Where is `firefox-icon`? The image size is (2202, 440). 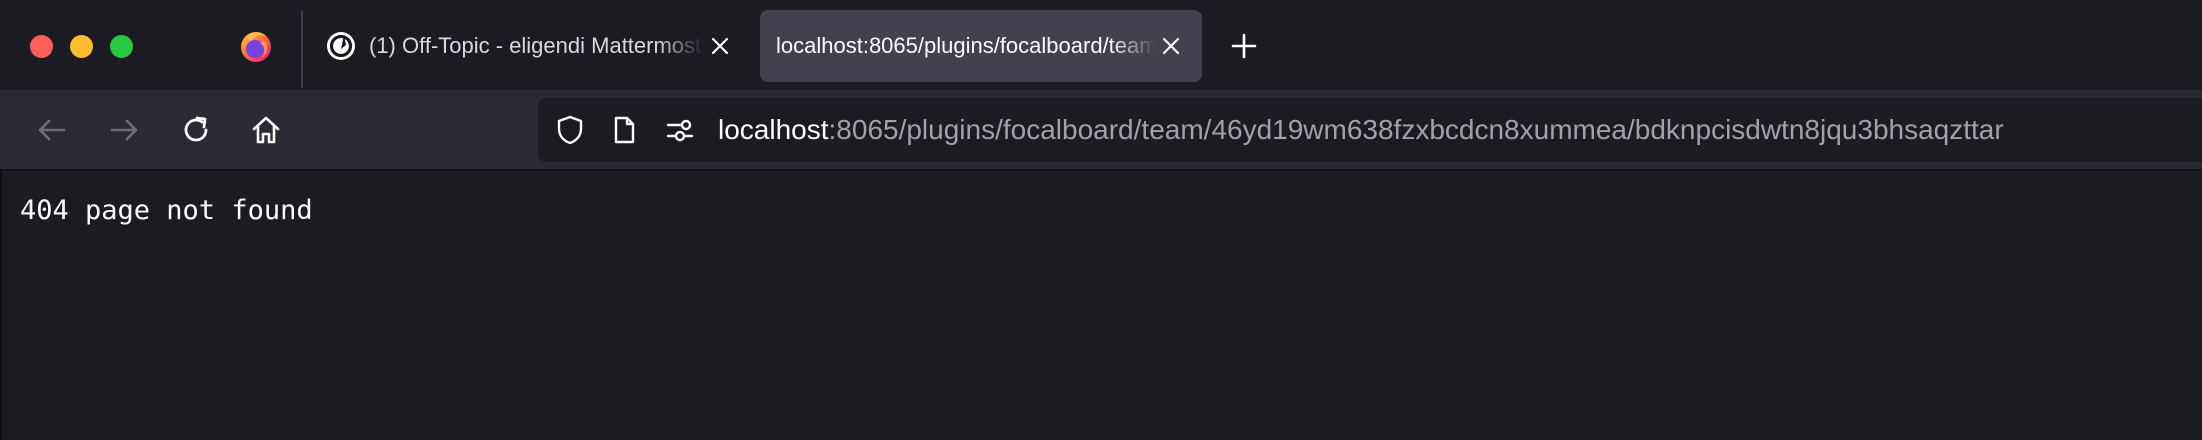
firefox-icon is located at coordinates (256, 46).